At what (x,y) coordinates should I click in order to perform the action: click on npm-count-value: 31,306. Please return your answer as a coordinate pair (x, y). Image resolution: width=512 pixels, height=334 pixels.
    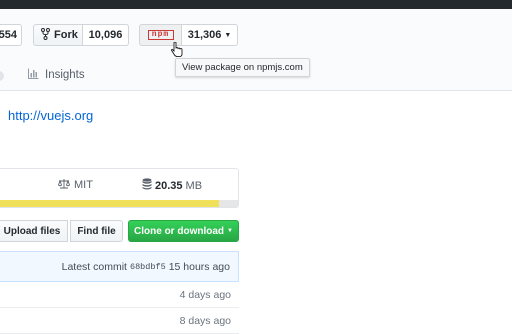
    Looking at the image, I should click on (204, 35).